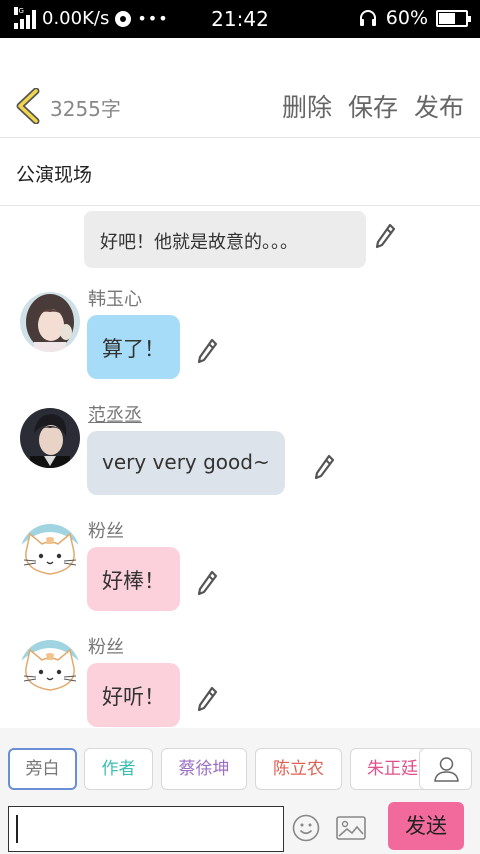 The height and width of the screenshot is (854, 480). I want to click on role-selector: 旁白 作者 蔡徐坤 陈立农 朱正廷, so click(240, 765).